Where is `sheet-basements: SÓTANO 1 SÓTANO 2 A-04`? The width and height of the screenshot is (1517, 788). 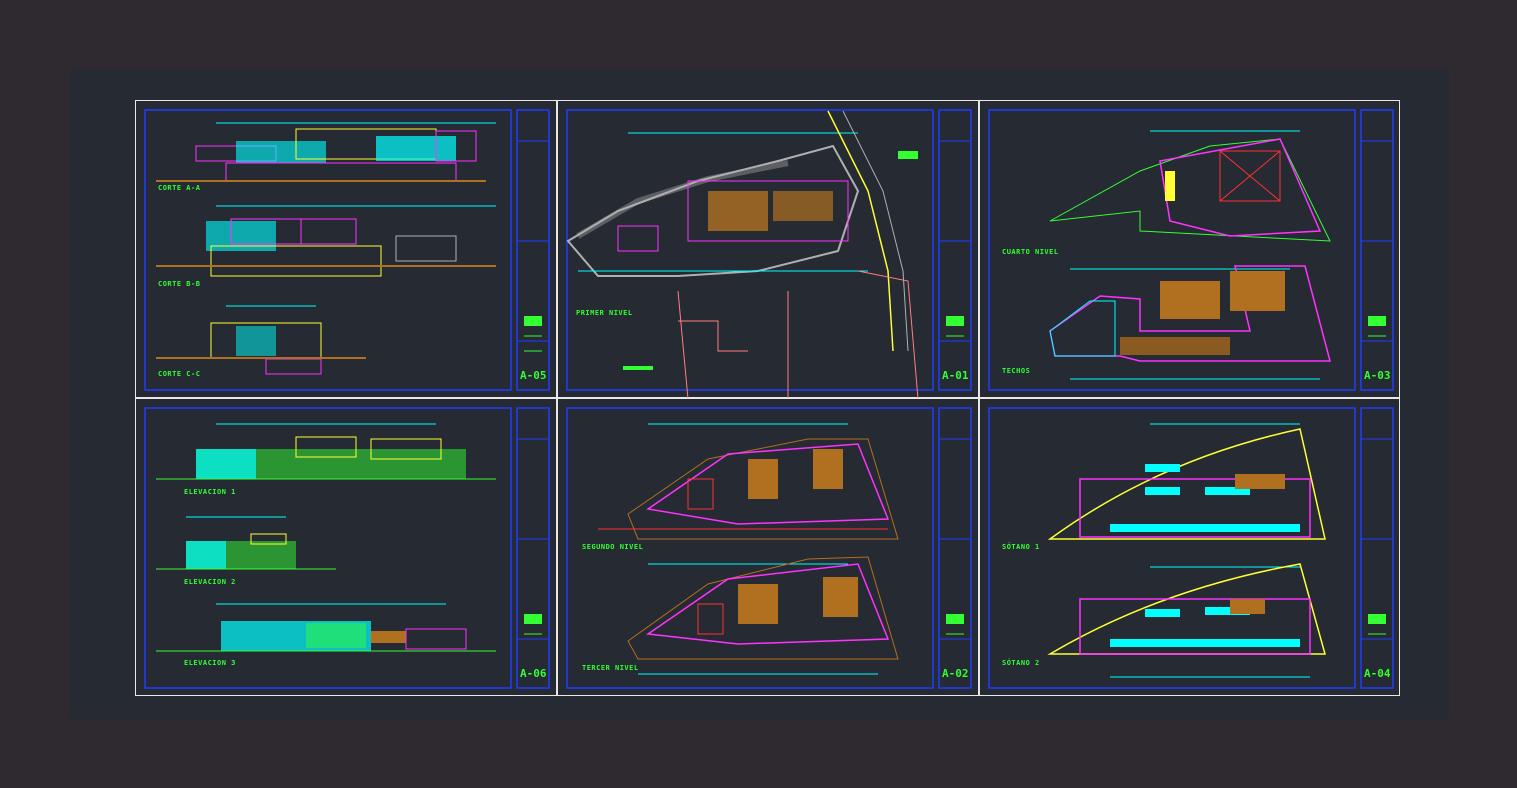 sheet-basements: SÓTANO 1 SÓTANO 2 A-04 is located at coordinates (1189, 547).